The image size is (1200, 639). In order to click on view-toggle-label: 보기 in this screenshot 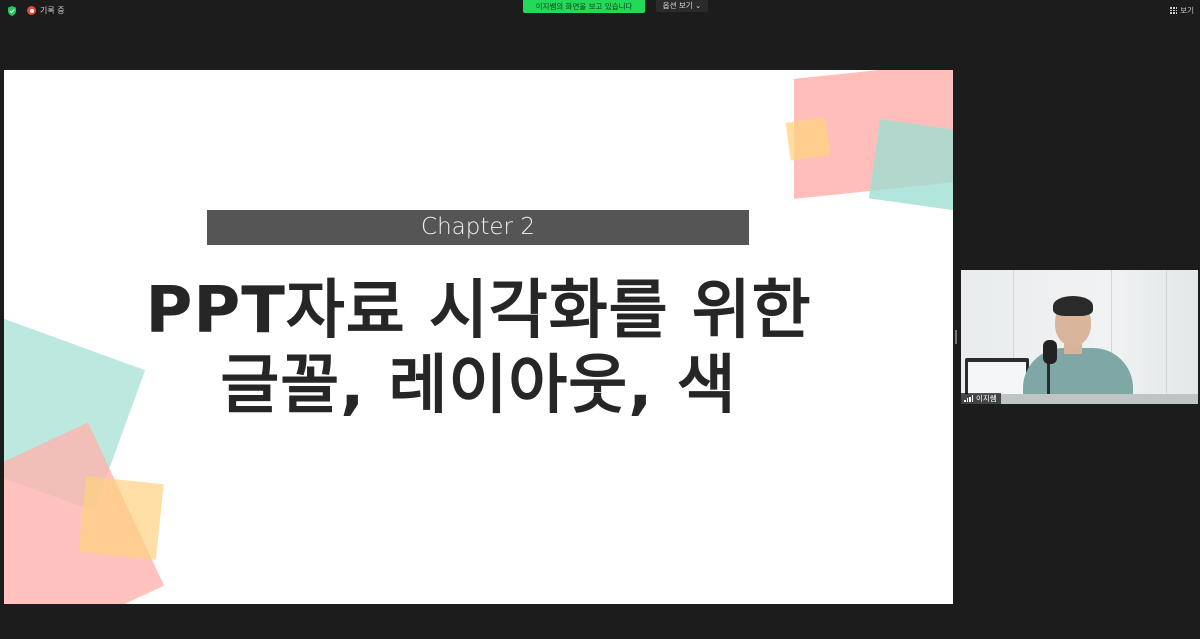, I will do `click(1187, 10)`.